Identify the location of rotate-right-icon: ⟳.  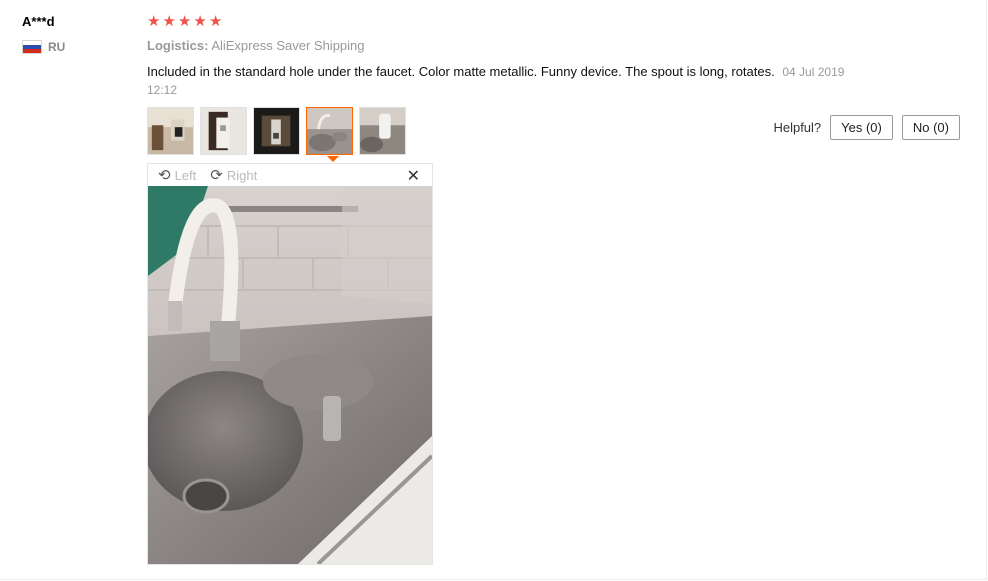
(216, 175).